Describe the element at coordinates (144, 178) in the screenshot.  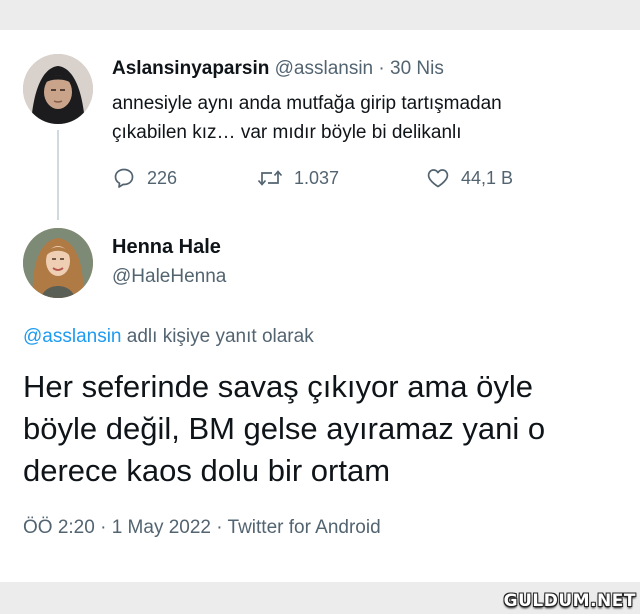
I see `reply-button: 226` at that location.